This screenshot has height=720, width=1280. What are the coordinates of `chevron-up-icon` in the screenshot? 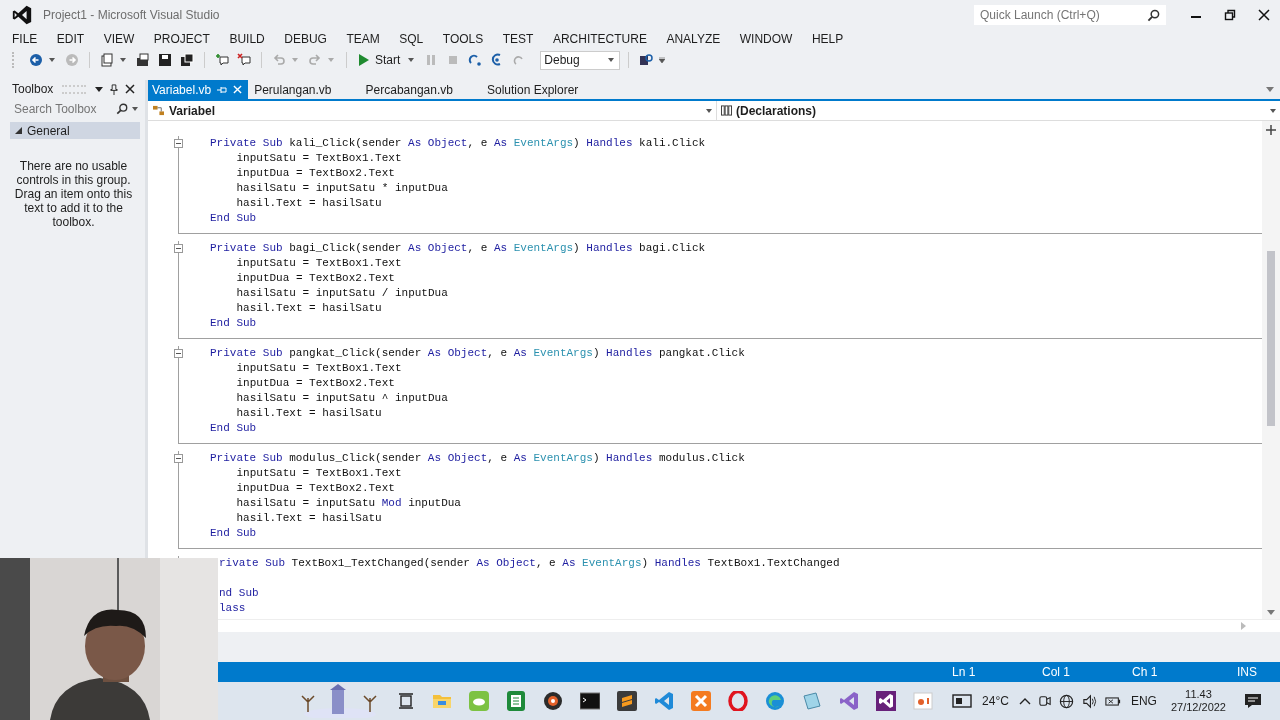 It's located at (1024, 701).